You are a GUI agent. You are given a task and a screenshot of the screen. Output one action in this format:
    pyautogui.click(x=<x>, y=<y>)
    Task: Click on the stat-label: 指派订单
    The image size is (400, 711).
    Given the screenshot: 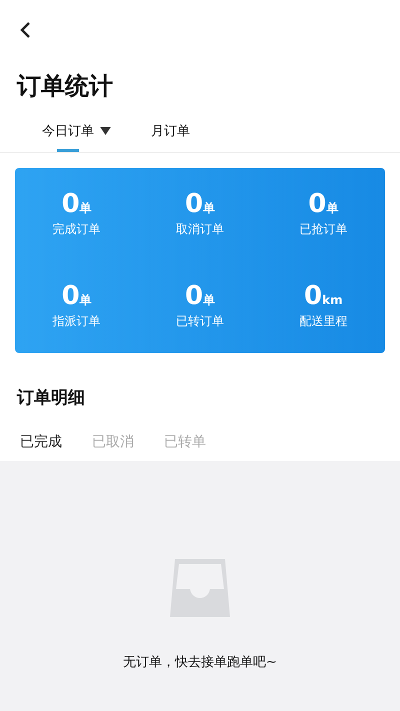 What is the action you would take?
    pyautogui.click(x=76, y=321)
    